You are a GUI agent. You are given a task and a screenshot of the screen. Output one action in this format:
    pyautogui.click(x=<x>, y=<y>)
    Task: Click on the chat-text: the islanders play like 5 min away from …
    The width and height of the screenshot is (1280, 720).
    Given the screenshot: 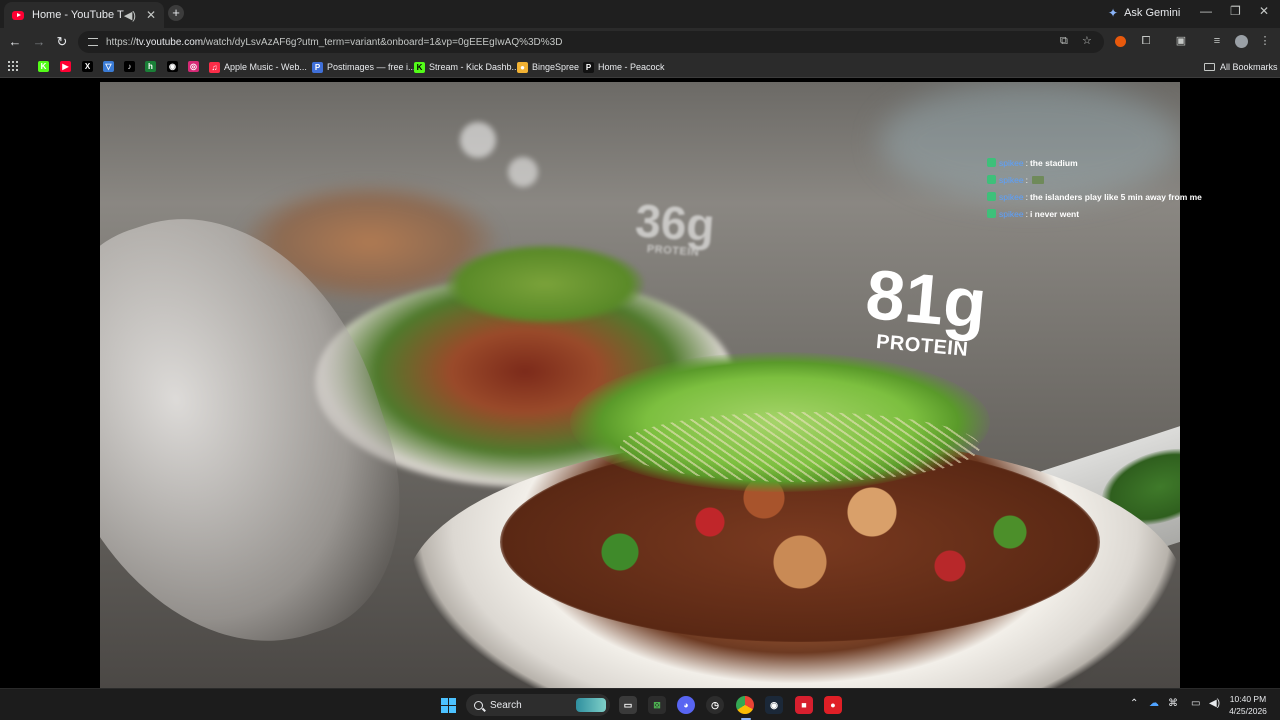 What is the action you would take?
    pyautogui.click(x=1115, y=196)
    